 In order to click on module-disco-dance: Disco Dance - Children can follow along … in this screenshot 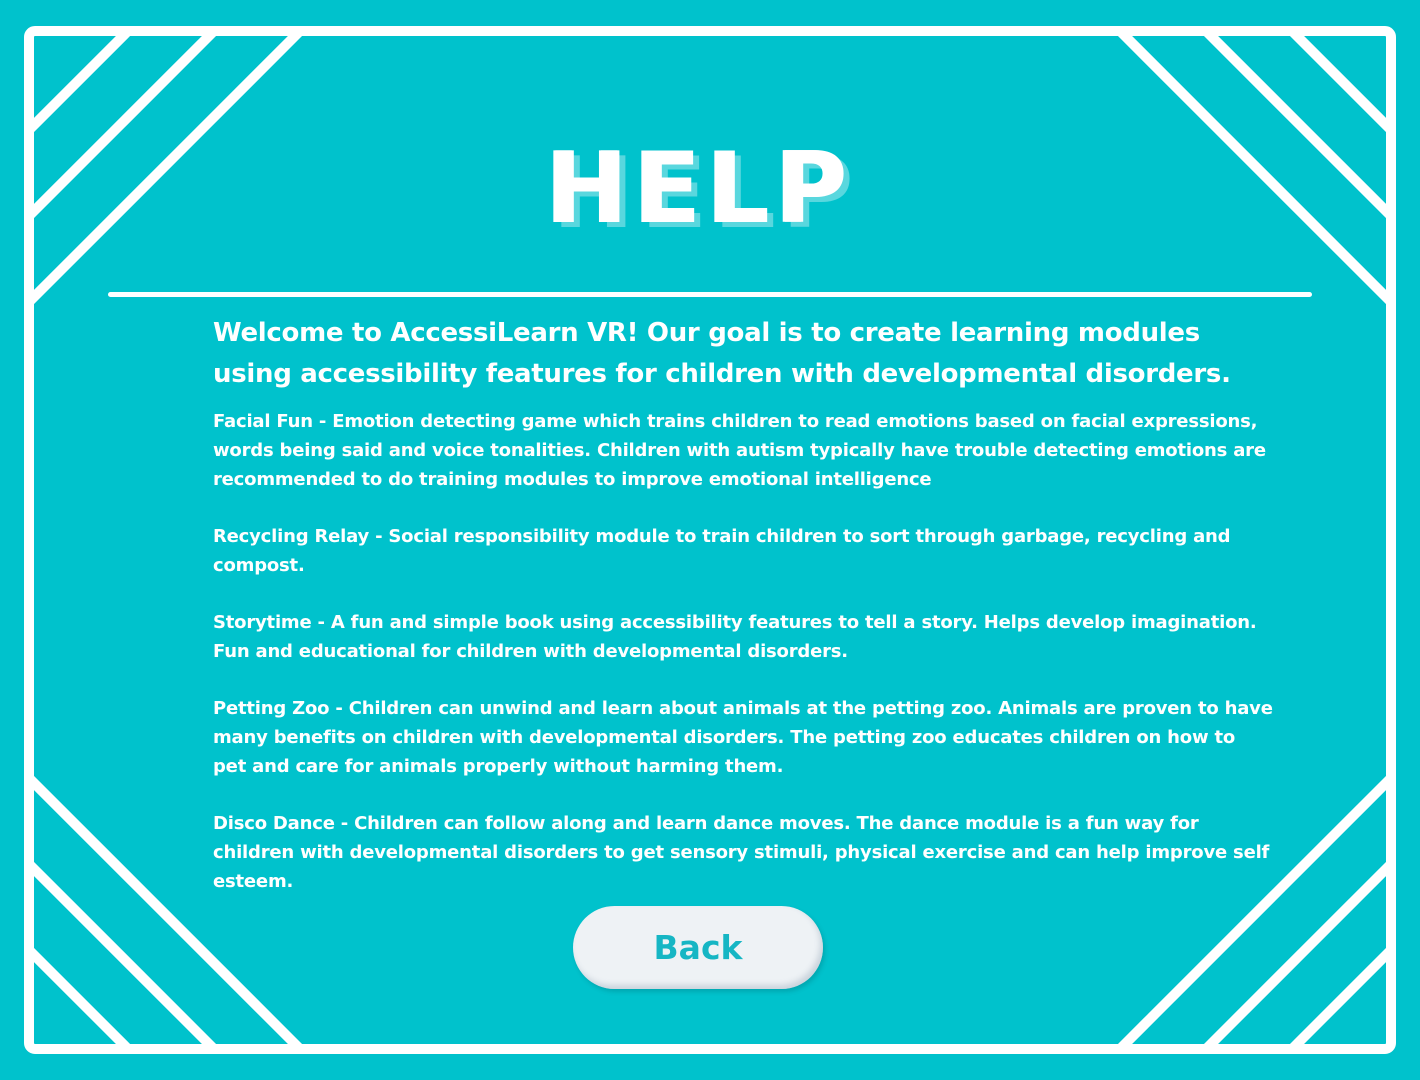, I will do `click(741, 852)`.